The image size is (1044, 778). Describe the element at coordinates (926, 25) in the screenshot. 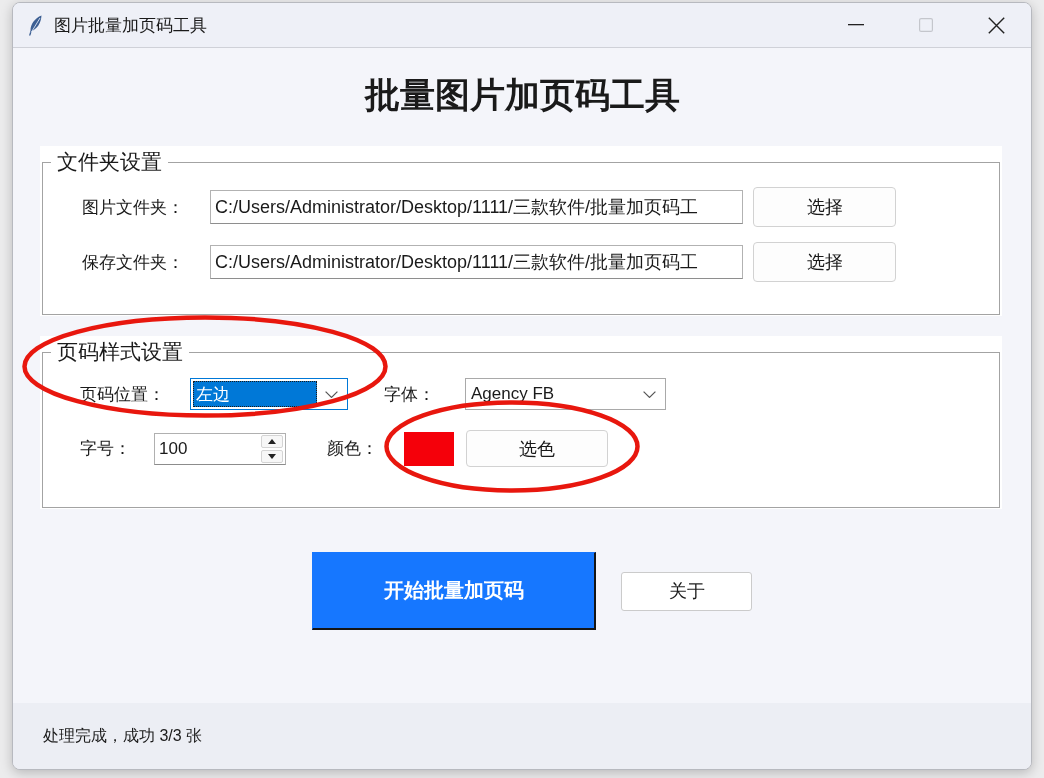

I see `maximize-icon` at that location.